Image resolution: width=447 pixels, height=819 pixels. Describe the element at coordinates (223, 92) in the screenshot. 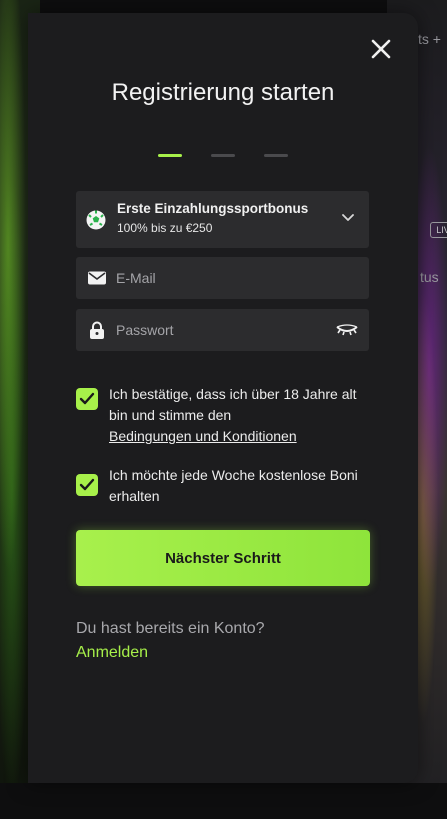

I see `modal-title: Registrierung starten` at that location.